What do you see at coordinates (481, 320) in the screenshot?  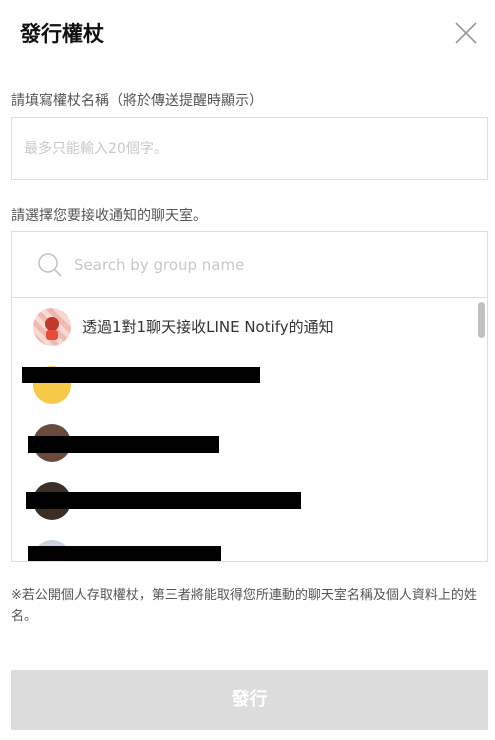 I see `scrollbar-thumb` at bounding box center [481, 320].